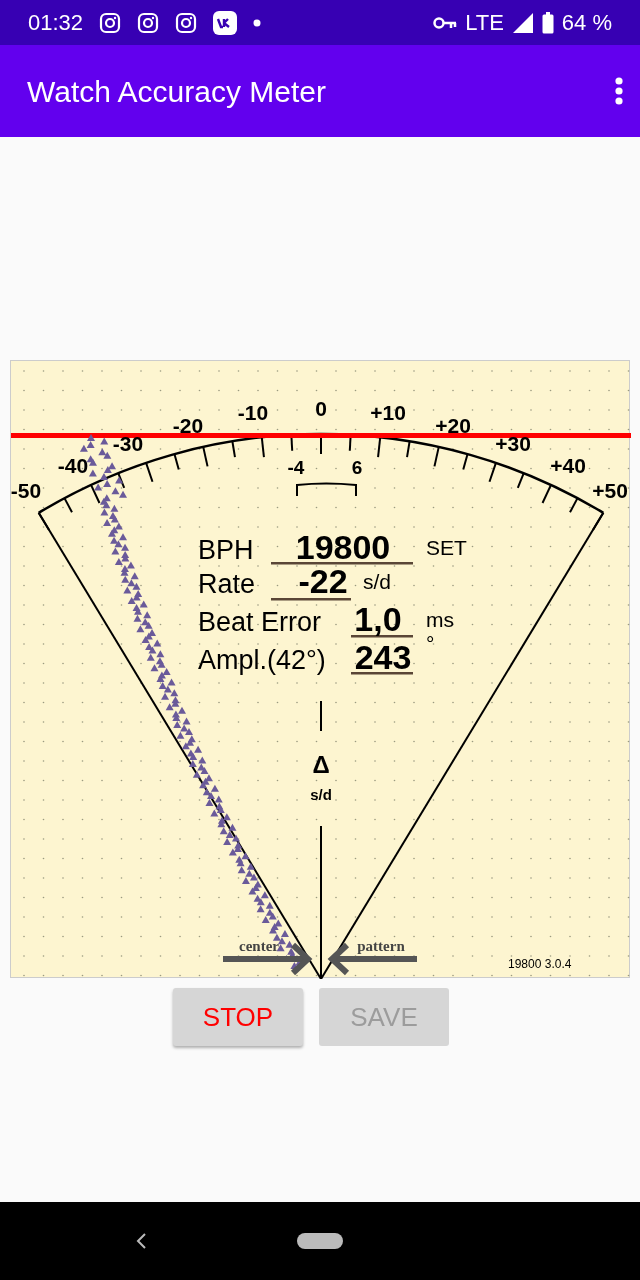 This screenshot has height=1280, width=640. What do you see at coordinates (296, 467) in the screenshot?
I see `scale-label: -4` at bounding box center [296, 467].